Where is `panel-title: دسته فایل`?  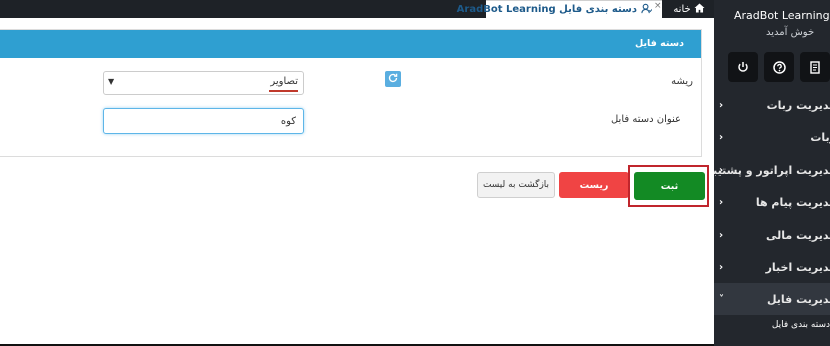
panel-title: دسته فایل is located at coordinates (659, 43).